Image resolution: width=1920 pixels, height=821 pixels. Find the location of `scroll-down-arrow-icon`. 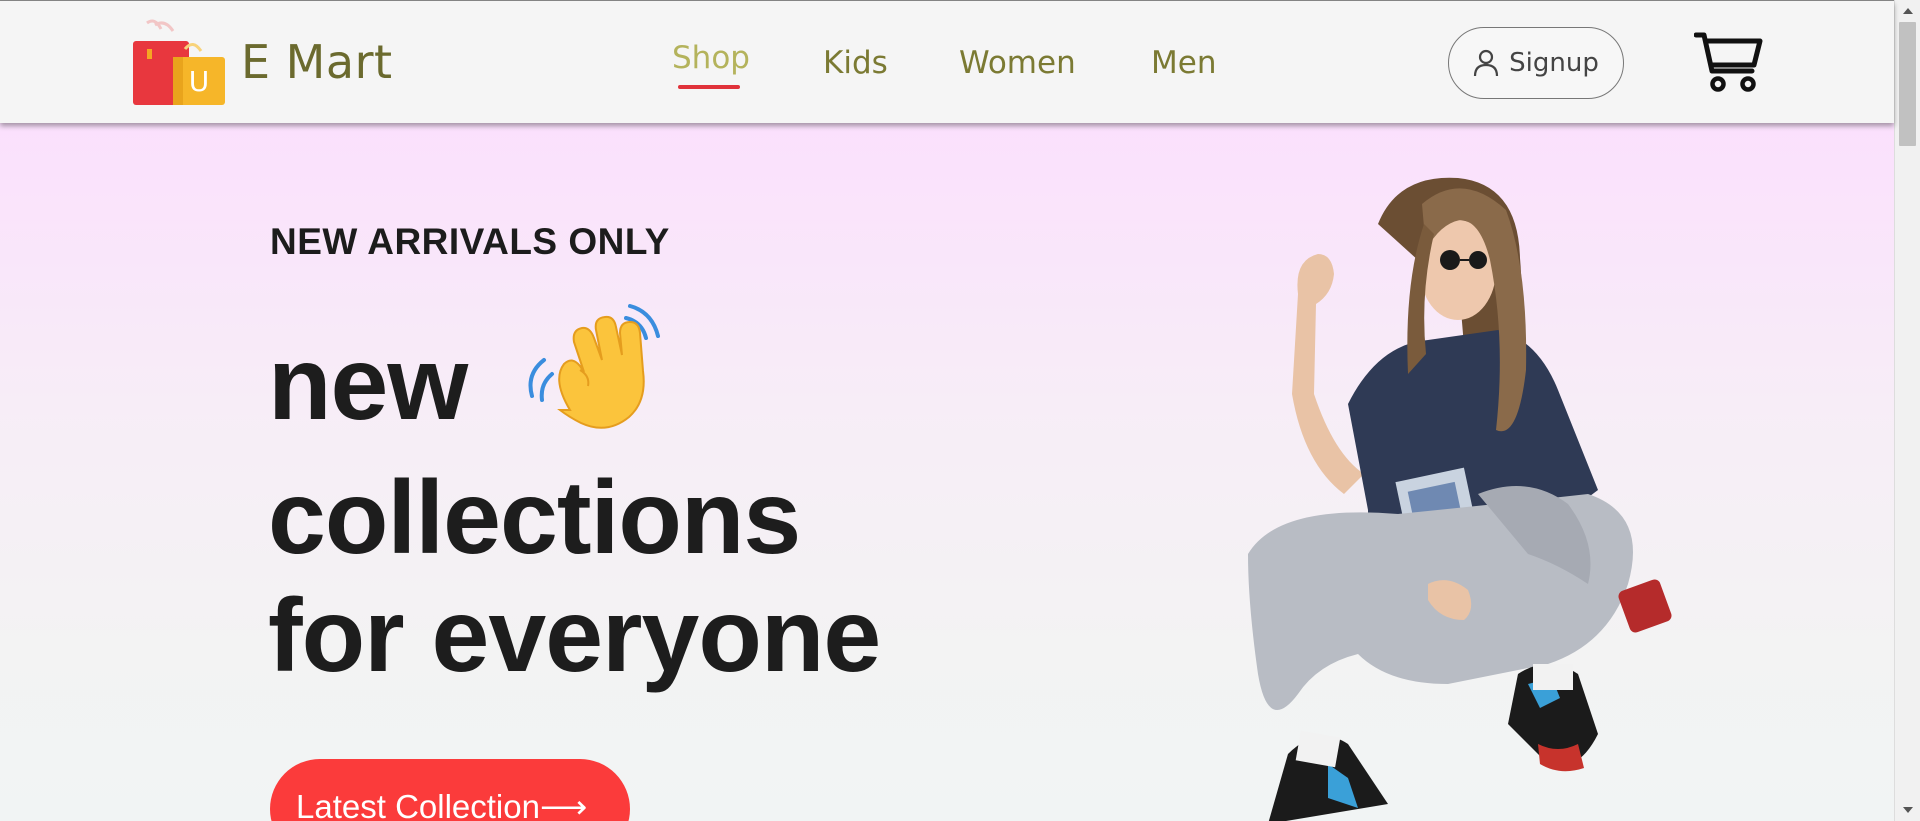

scroll-down-arrow-icon is located at coordinates (1908, 810).